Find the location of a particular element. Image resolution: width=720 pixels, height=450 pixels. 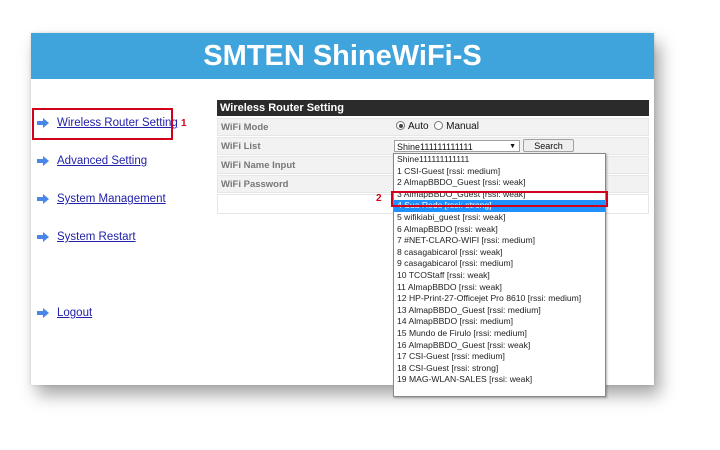

radio-auto-label: Auto is located at coordinates (418, 126).